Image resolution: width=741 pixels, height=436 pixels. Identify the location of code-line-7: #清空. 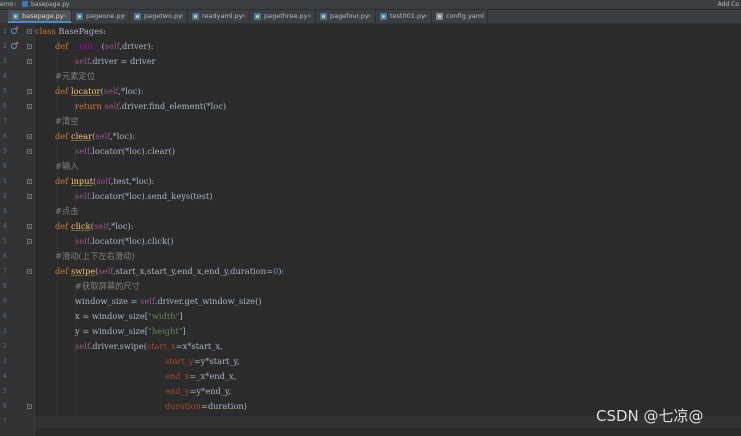
(67, 121).